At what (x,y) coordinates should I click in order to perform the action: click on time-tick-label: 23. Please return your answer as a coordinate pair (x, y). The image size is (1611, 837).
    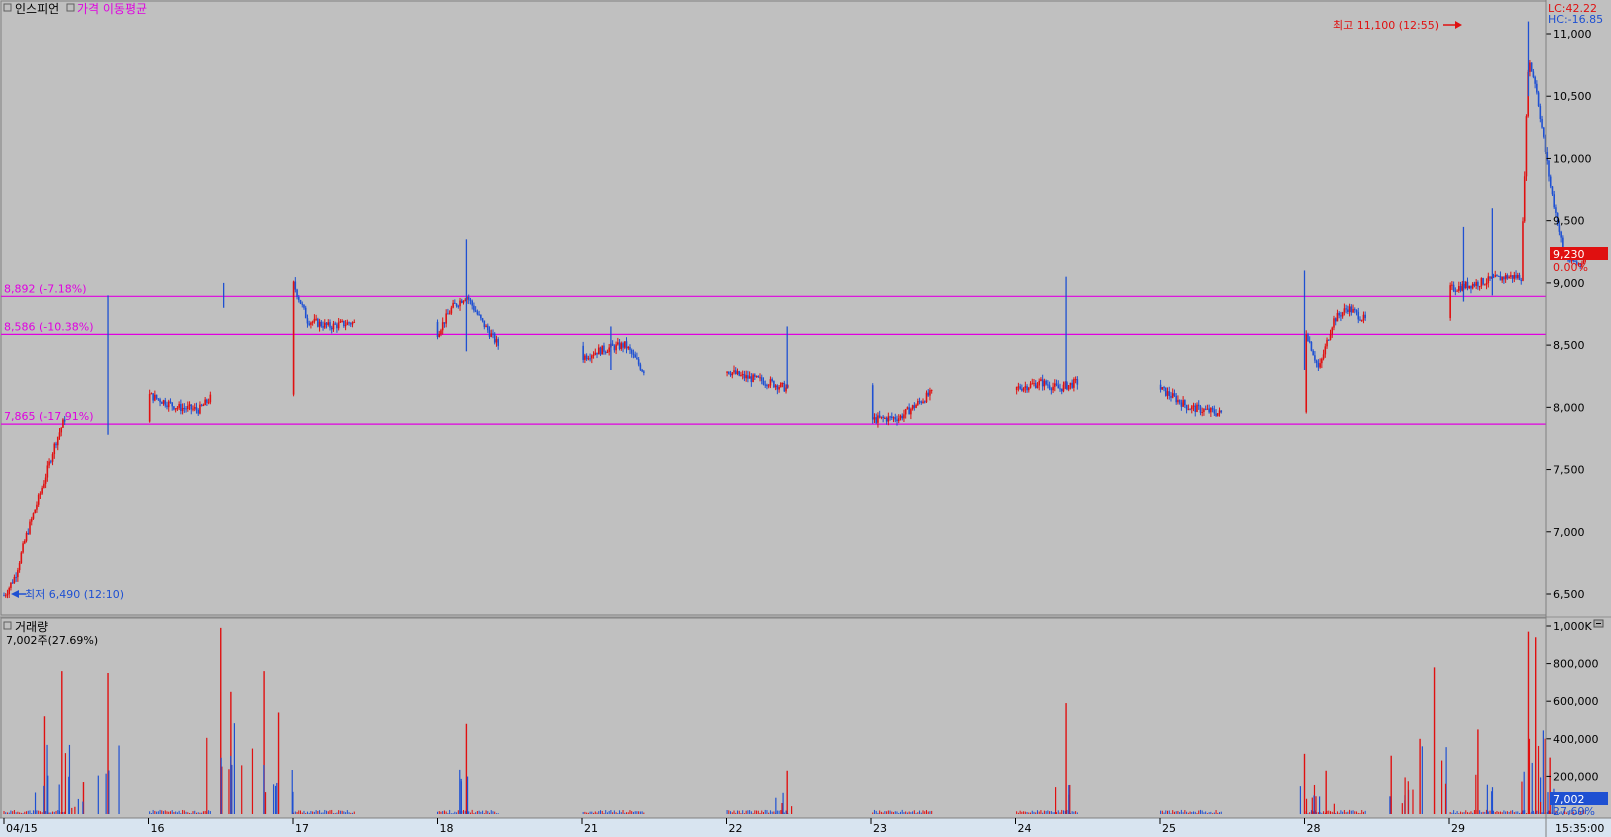
    Looking at the image, I should click on (880, 828).